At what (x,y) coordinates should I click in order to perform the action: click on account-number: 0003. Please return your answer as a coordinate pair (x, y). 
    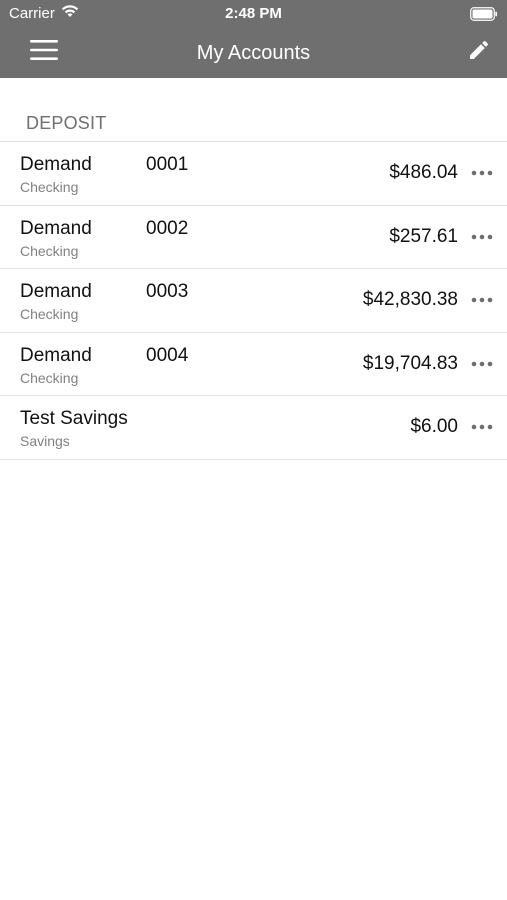
    Looking at the image, I should click on (167, 291).